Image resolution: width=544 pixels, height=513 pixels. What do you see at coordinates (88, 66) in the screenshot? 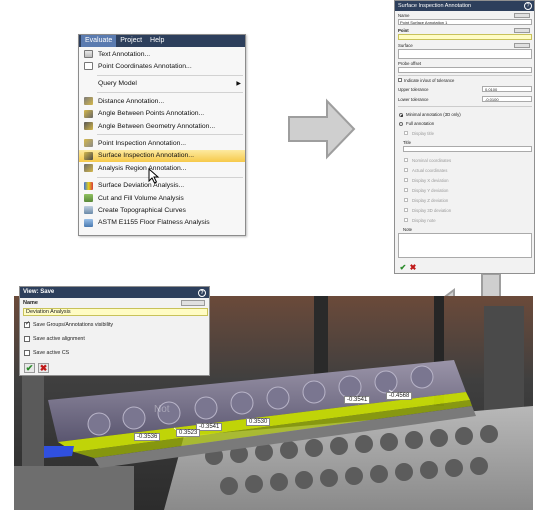
I see `point-coordinates-icon` at bounding box center [88, 66].